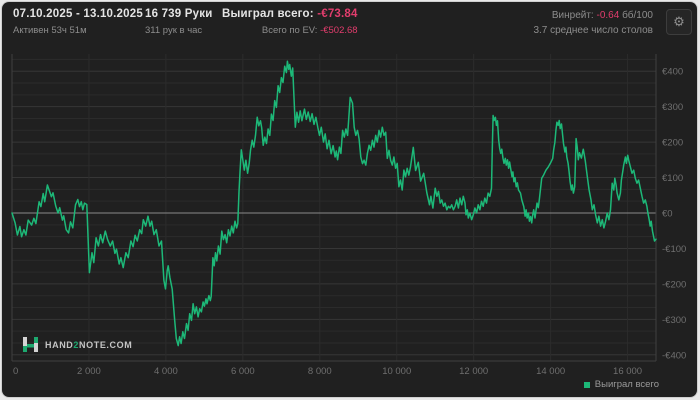  What do you see at coordinates (672, 143) in the screenshot?
I see `y-axis-label: €200` at bounding box center [672, 143].